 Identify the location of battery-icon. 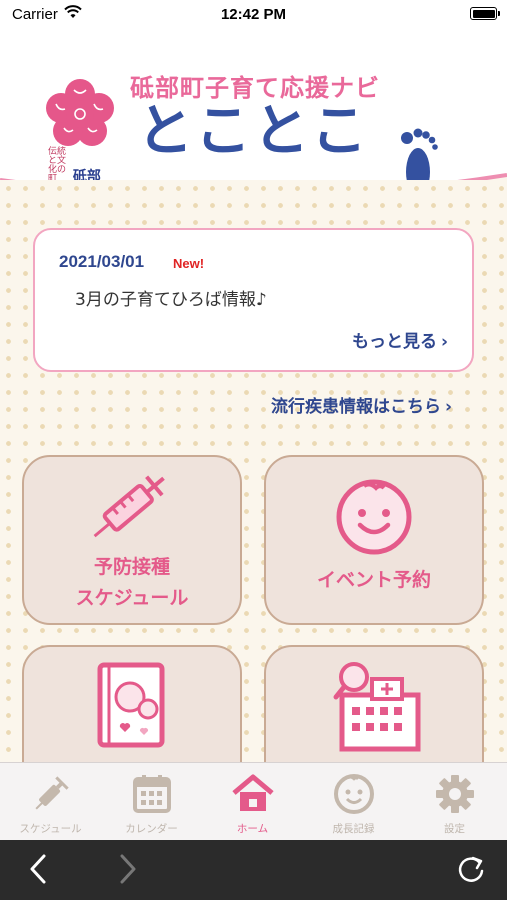
(485, 13).